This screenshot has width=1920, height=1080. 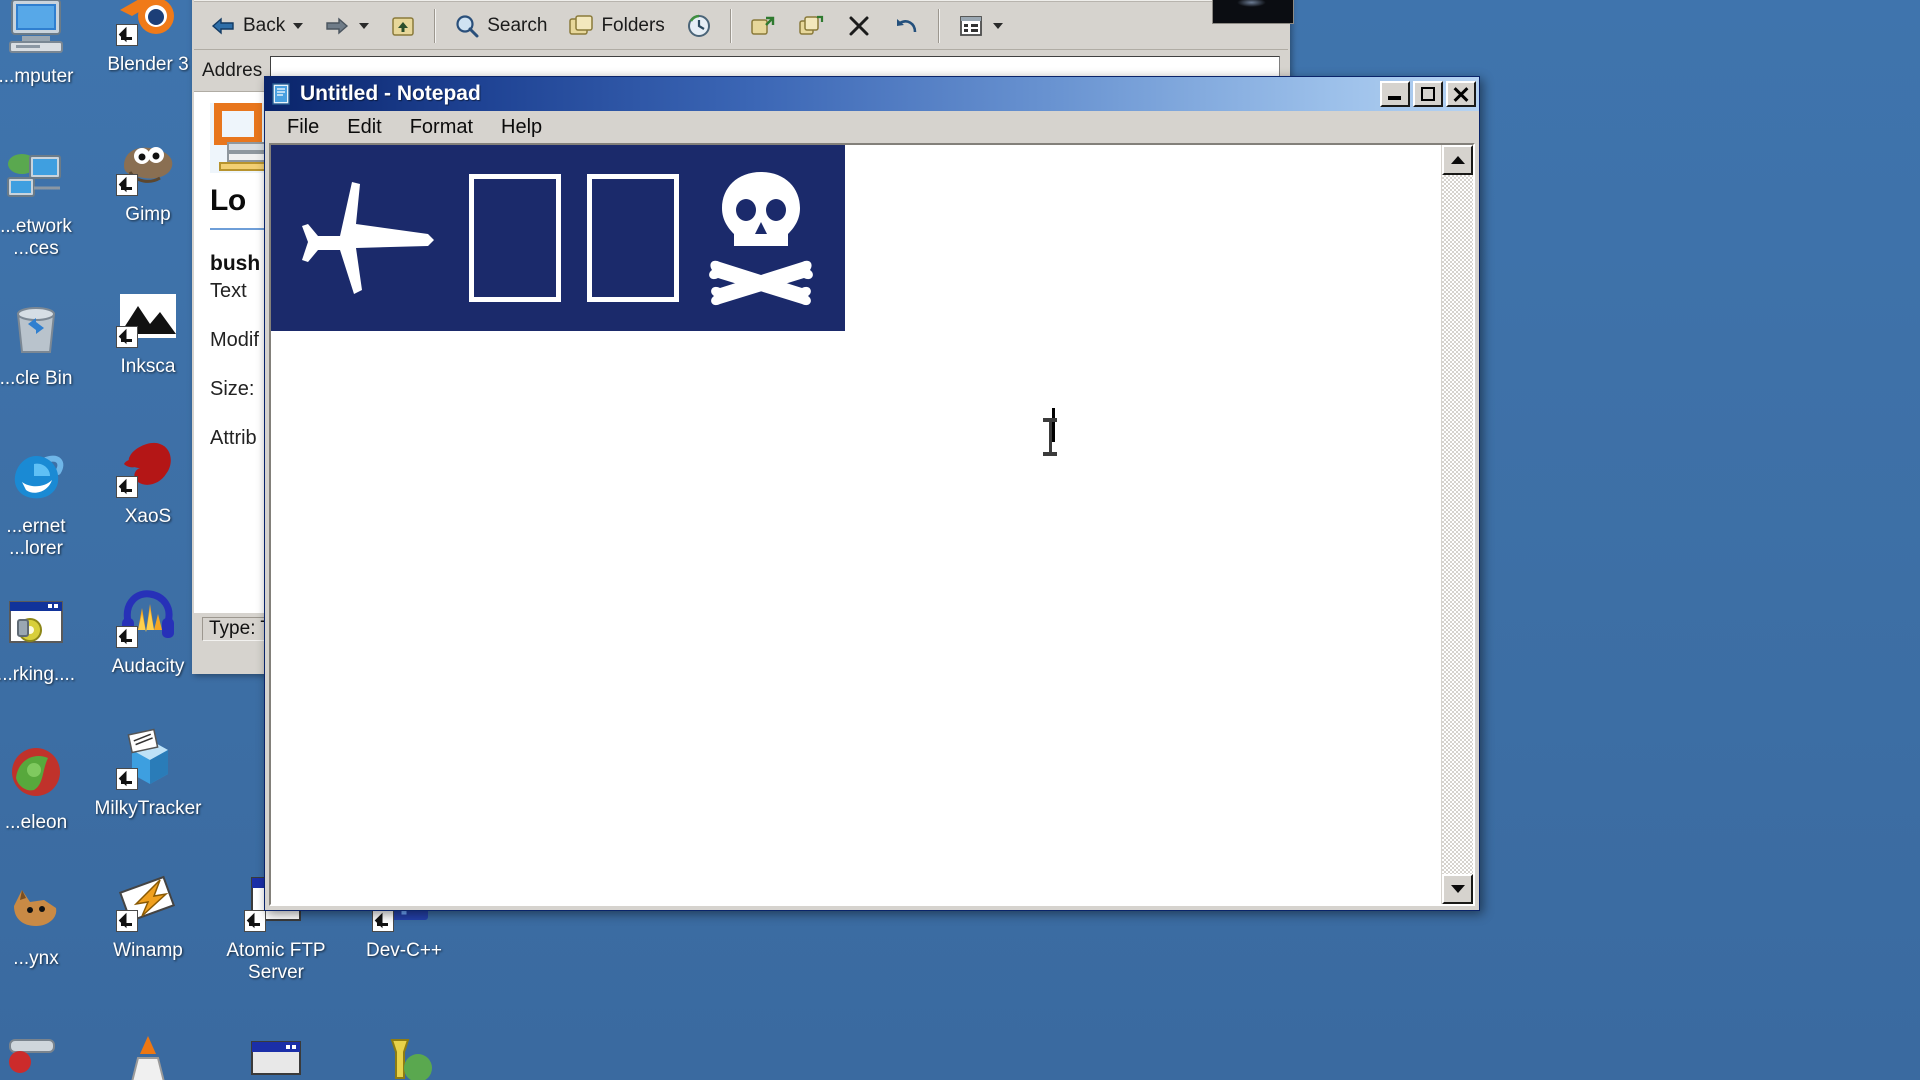 I want to click on lynx-icon, so click(x=36, y=908).